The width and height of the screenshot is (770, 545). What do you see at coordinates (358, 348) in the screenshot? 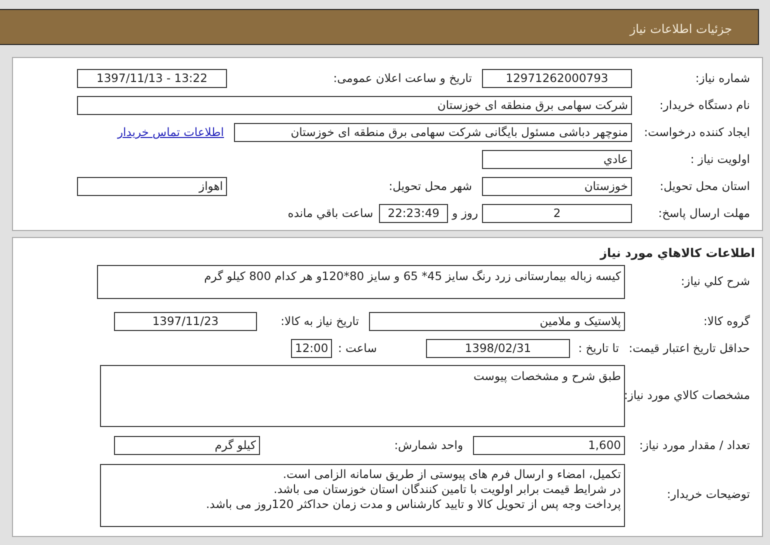
I see `field-label: ساعت :` at bounding box center [358, 348].